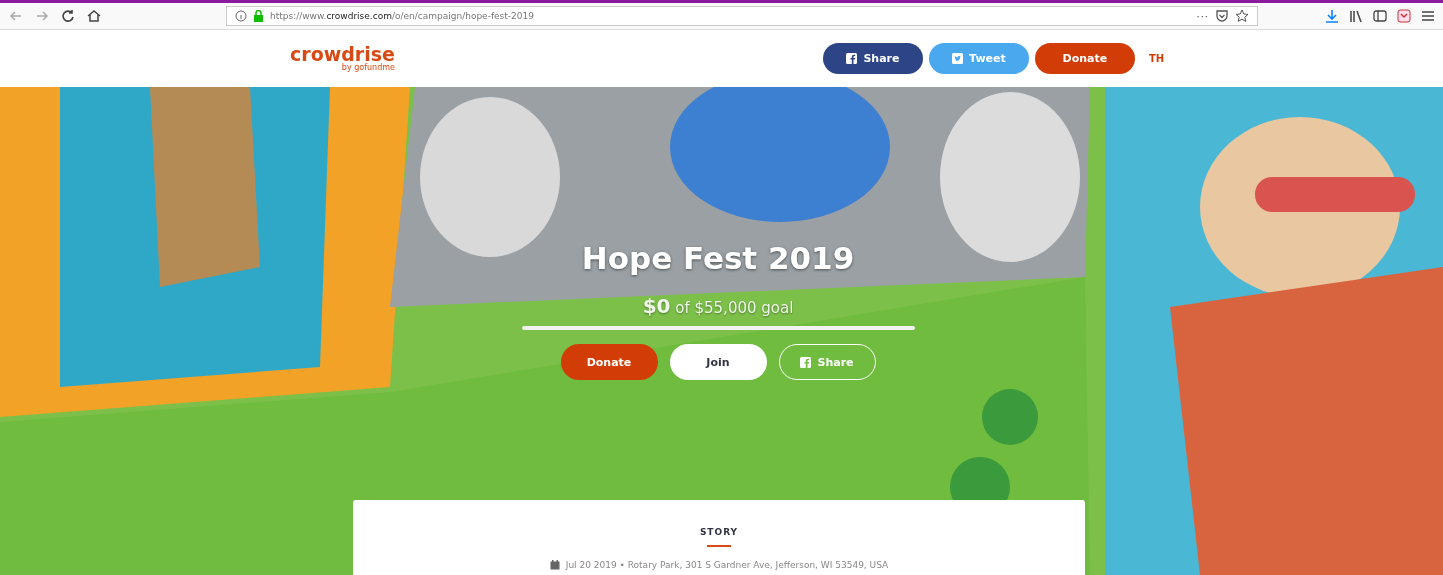  What do you see at coordinates (1356, 16) in the screenshot?
I see `library-icon` at bounding box center [1356, 16].